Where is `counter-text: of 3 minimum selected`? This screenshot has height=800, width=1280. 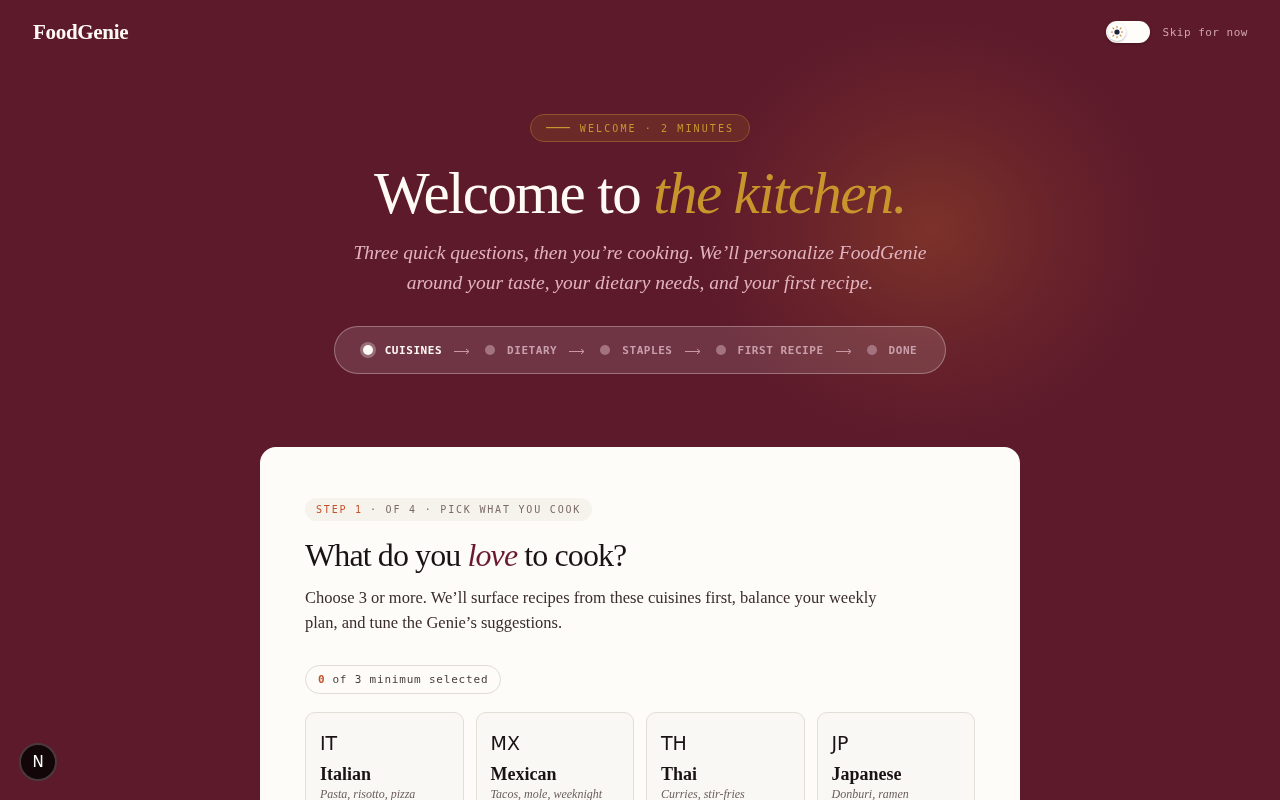 counter-text: of 3 minimum selected is located at coordinates (410, 679).